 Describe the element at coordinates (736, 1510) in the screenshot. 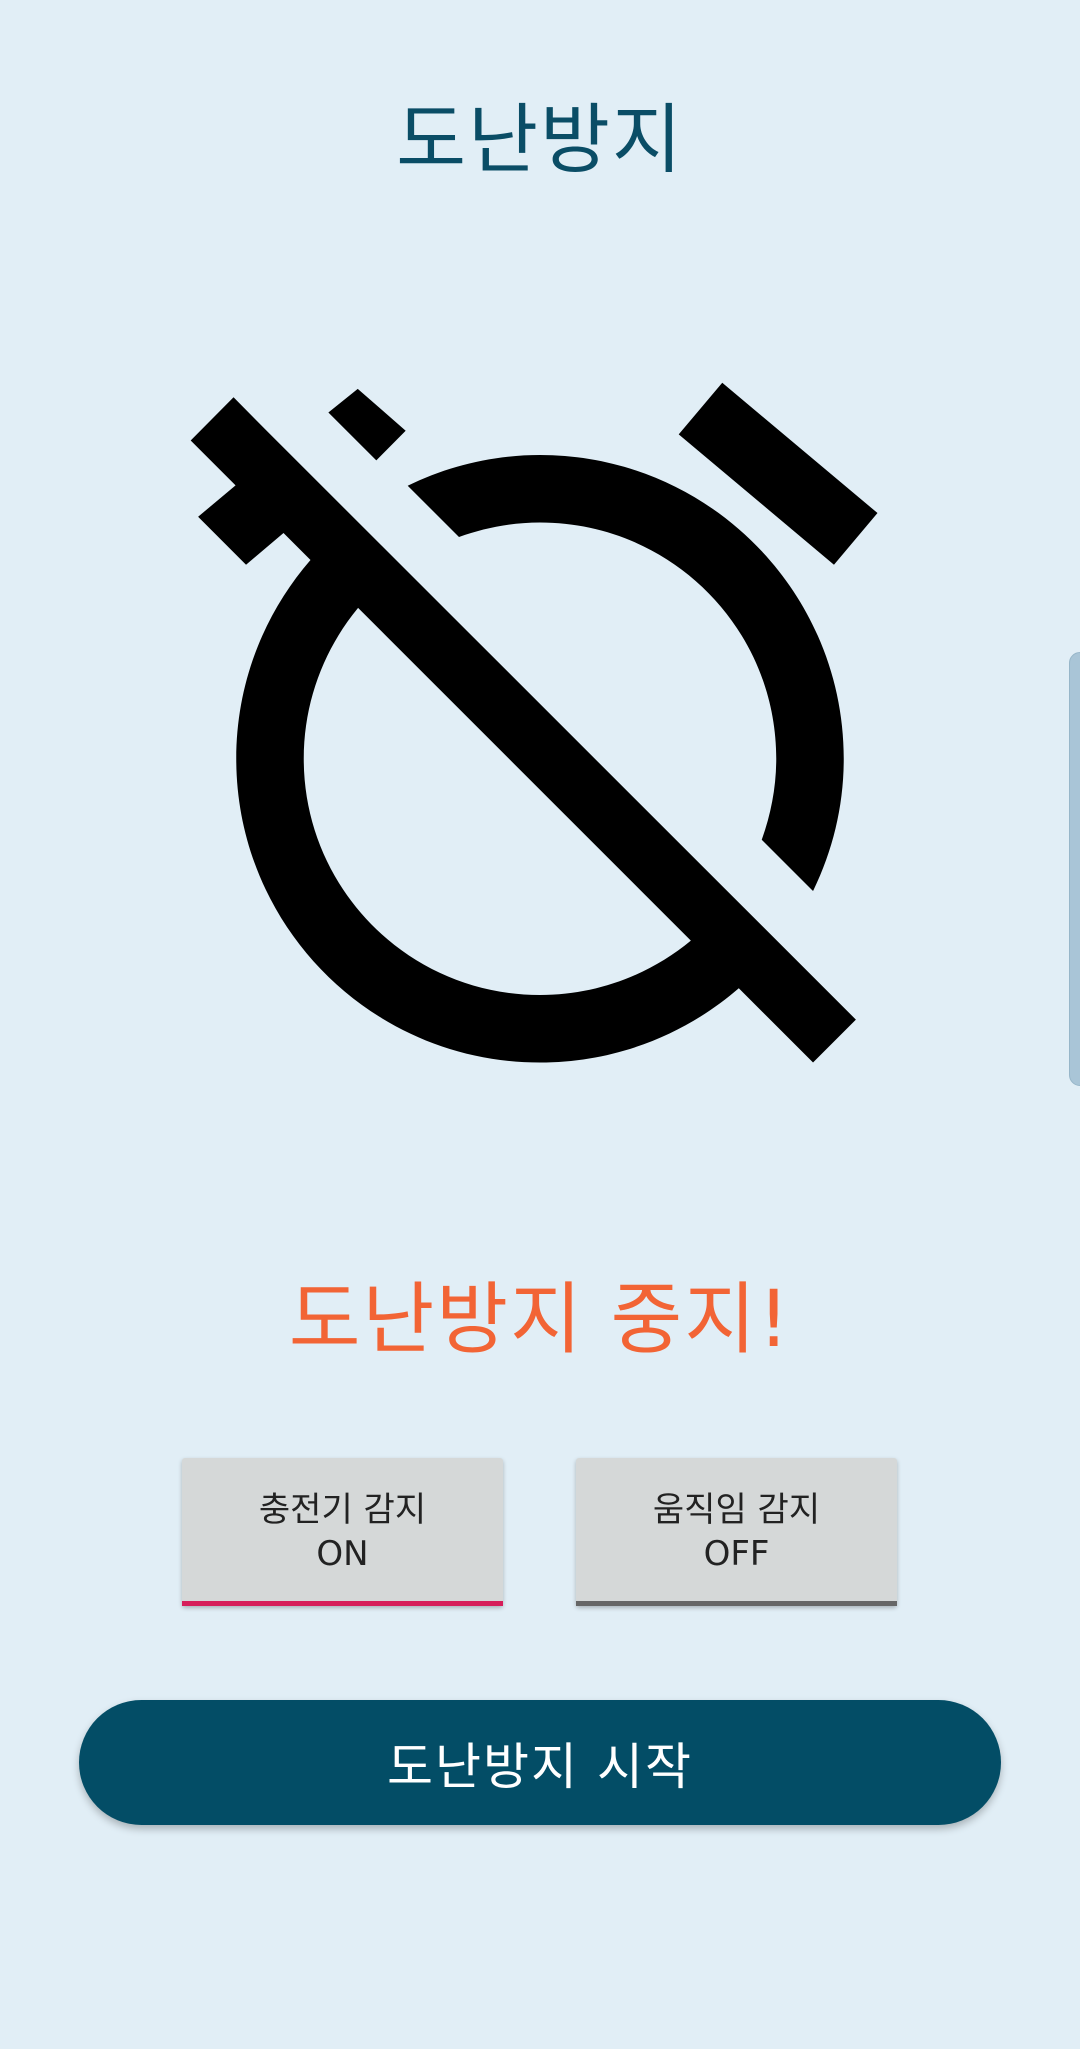

I see `toggle-label: 움직임 감지` at that location.